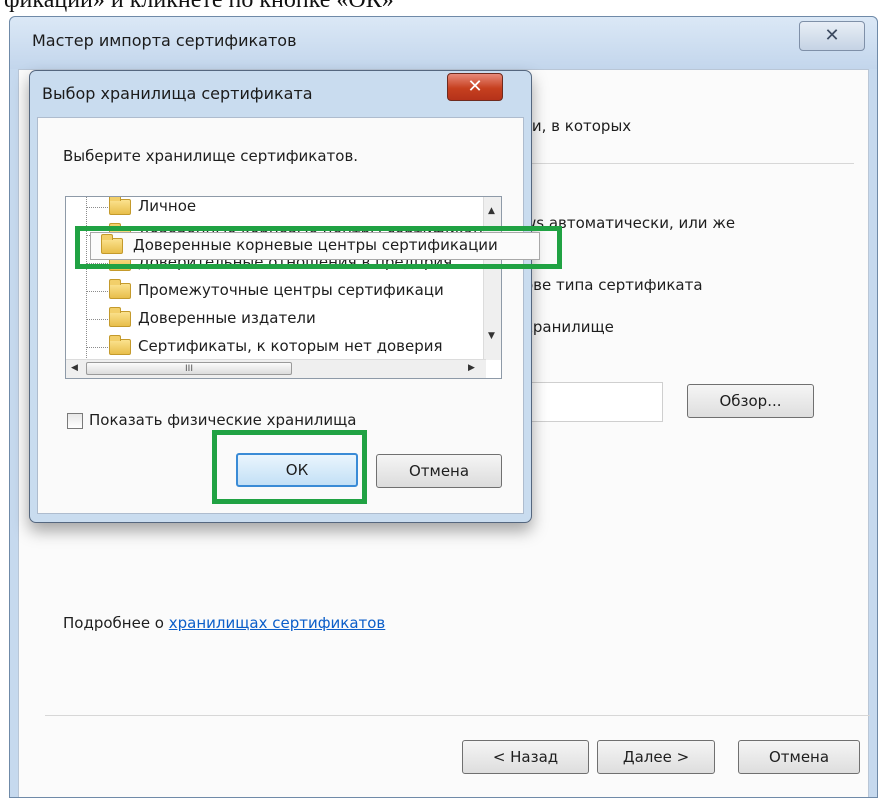 Image resolution: width=878 pixels, height=798 pixels. Describe the element at coordinates (491, 211) in the screenshot. I see `scroll-up-icon: ▲` at that location.